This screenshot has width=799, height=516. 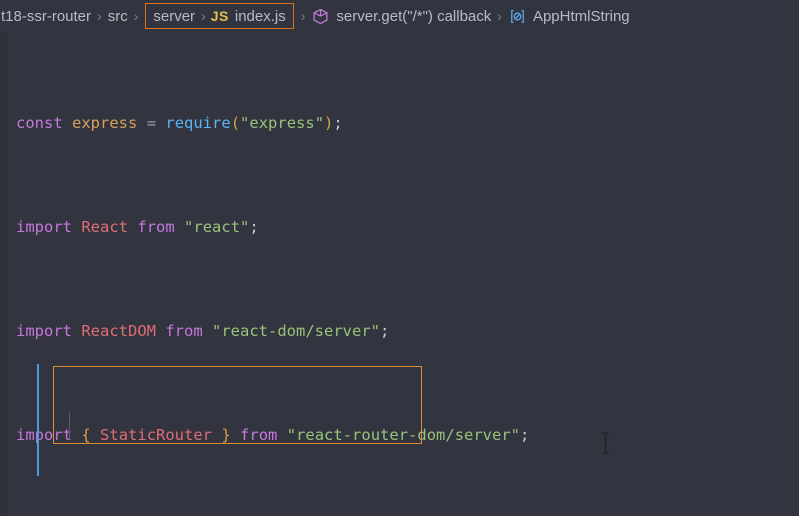 What do you see at coordinates (320, 16) in the screenshot?
I see `method-cube-icon` at bounding box center [320, 16].